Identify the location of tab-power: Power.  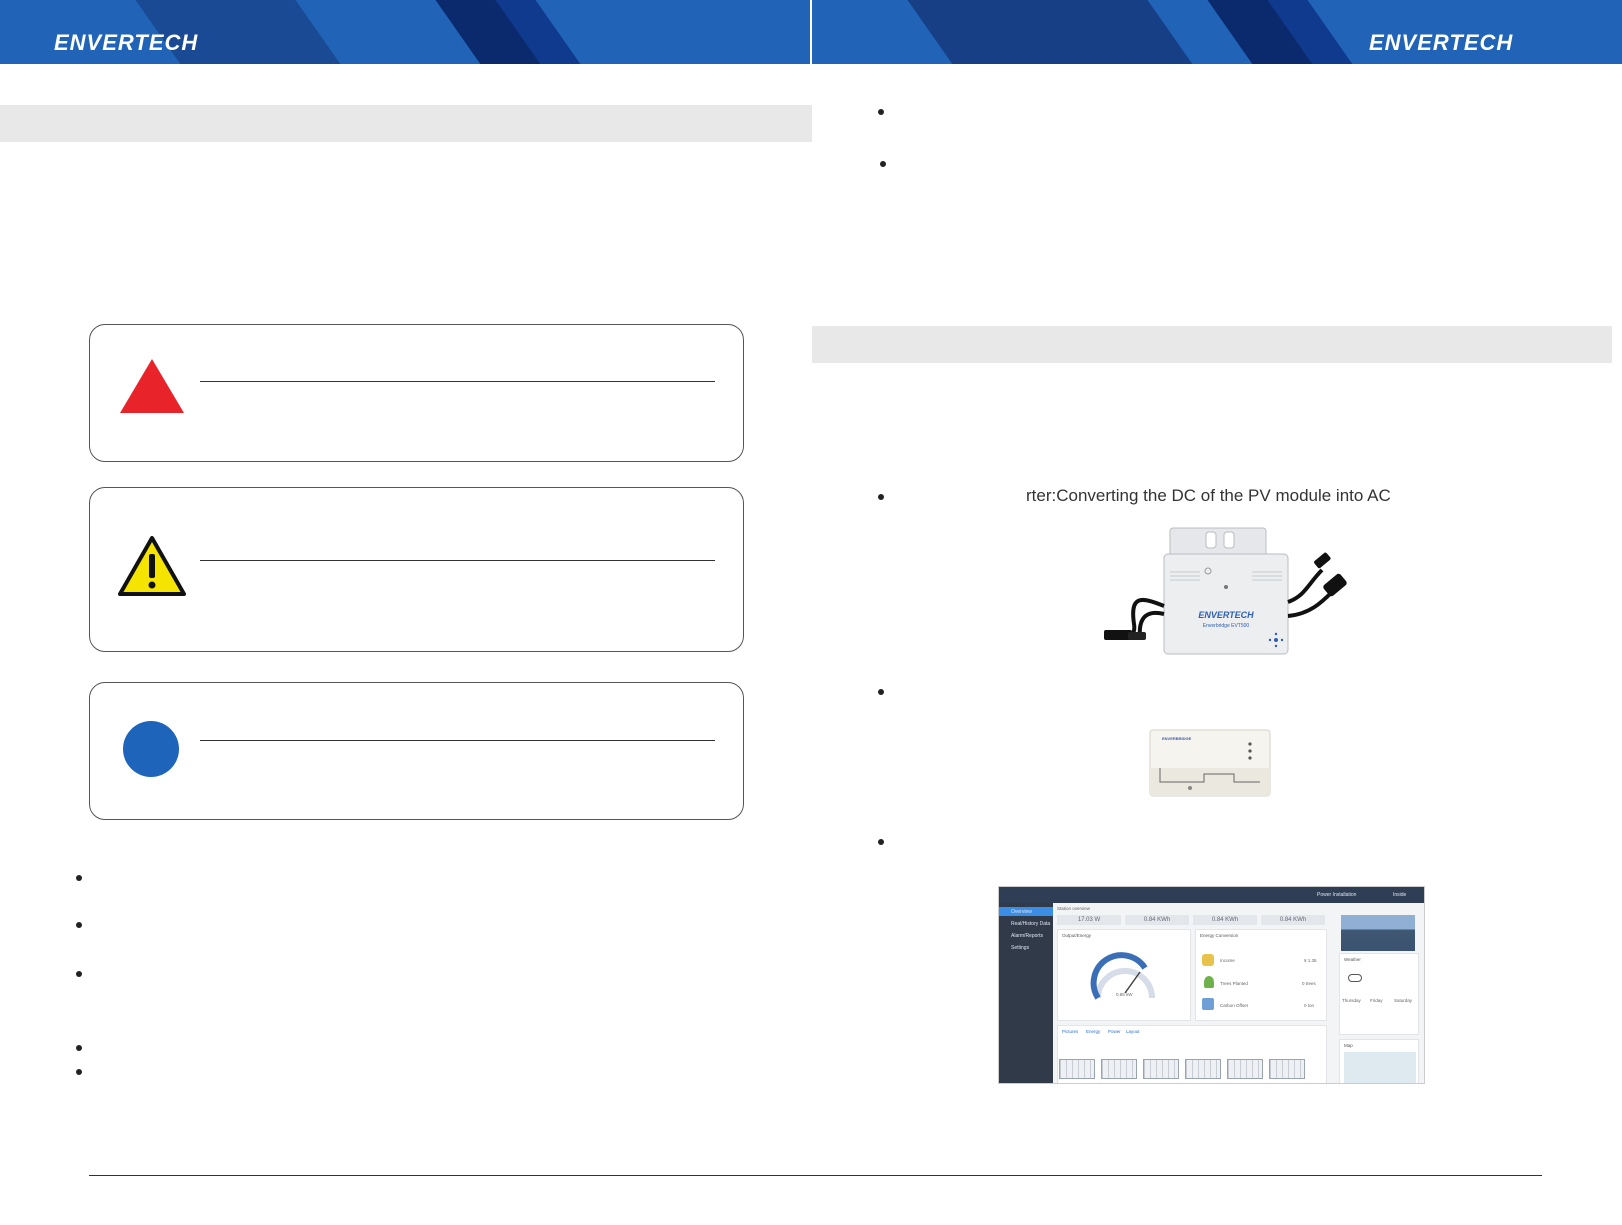
(1114, 1031).